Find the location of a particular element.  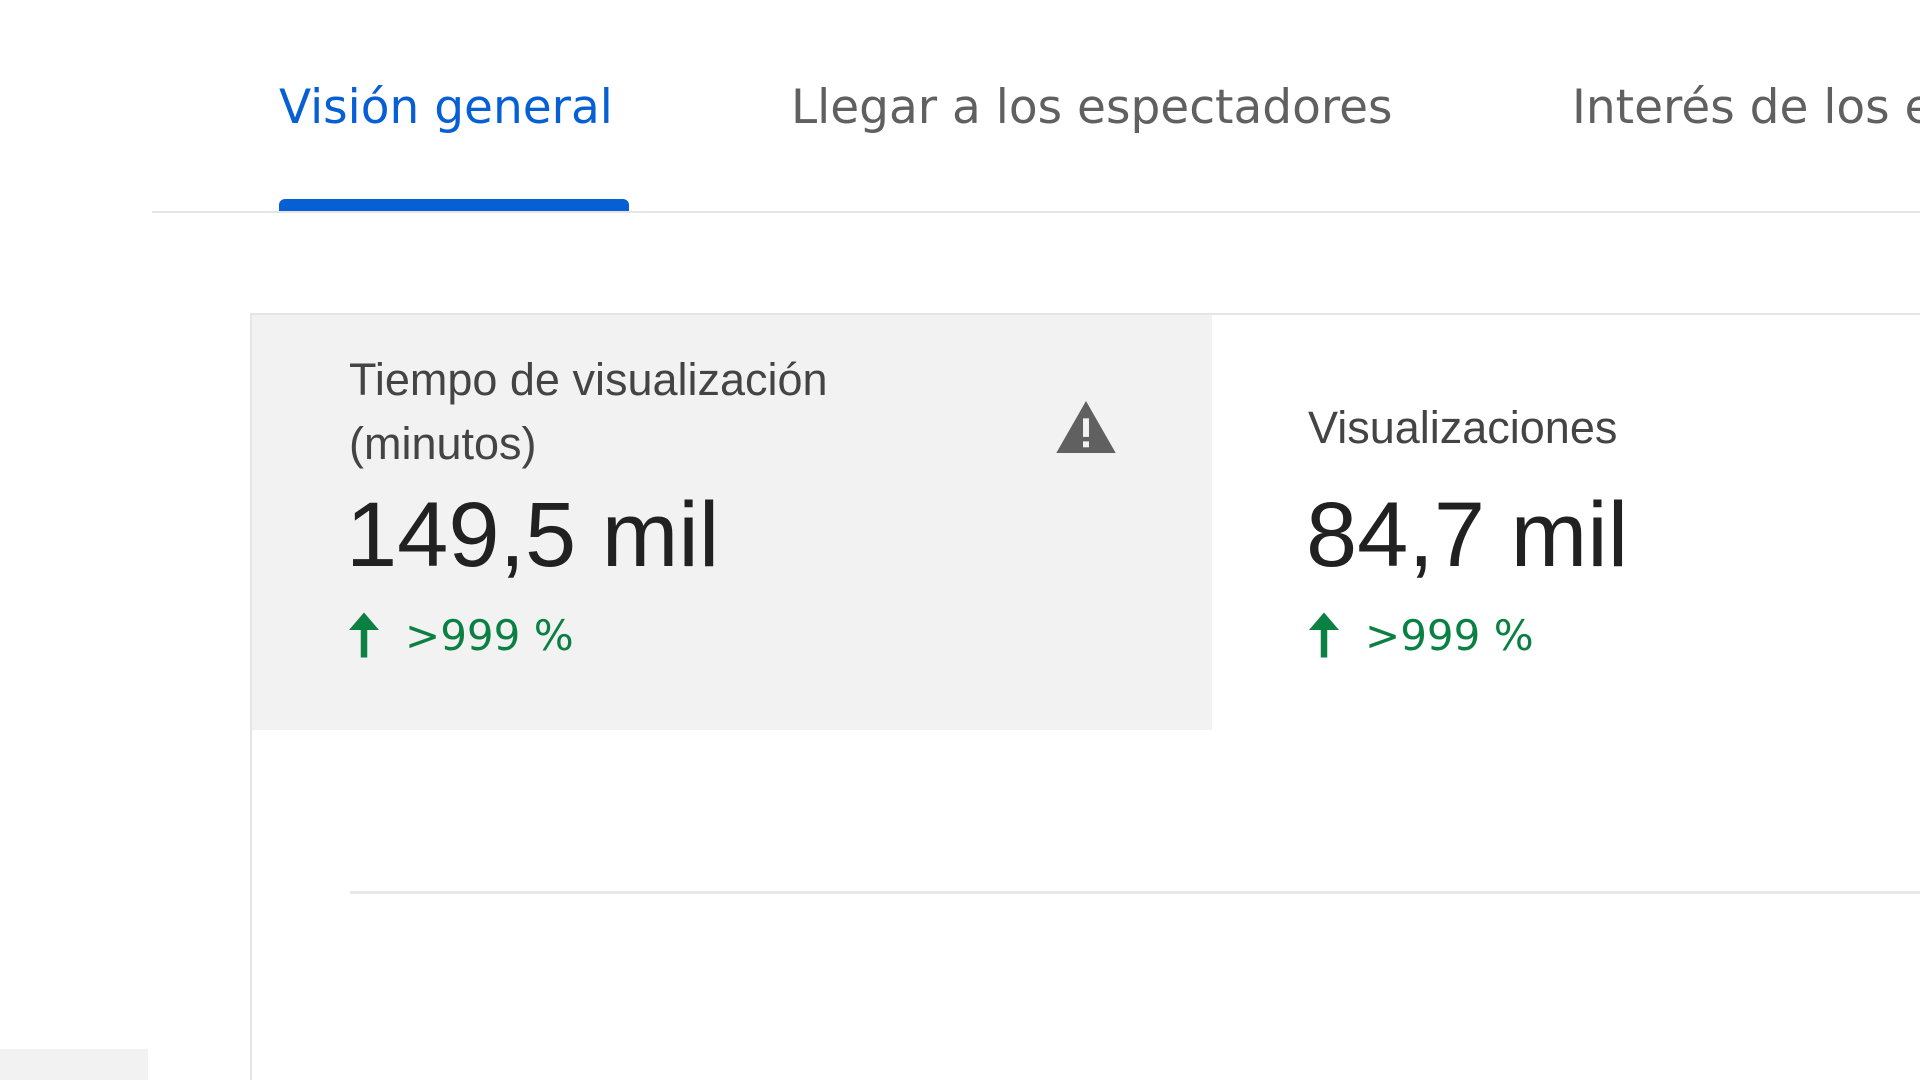

sidebar-edge is located at coordinates (74, 1064).